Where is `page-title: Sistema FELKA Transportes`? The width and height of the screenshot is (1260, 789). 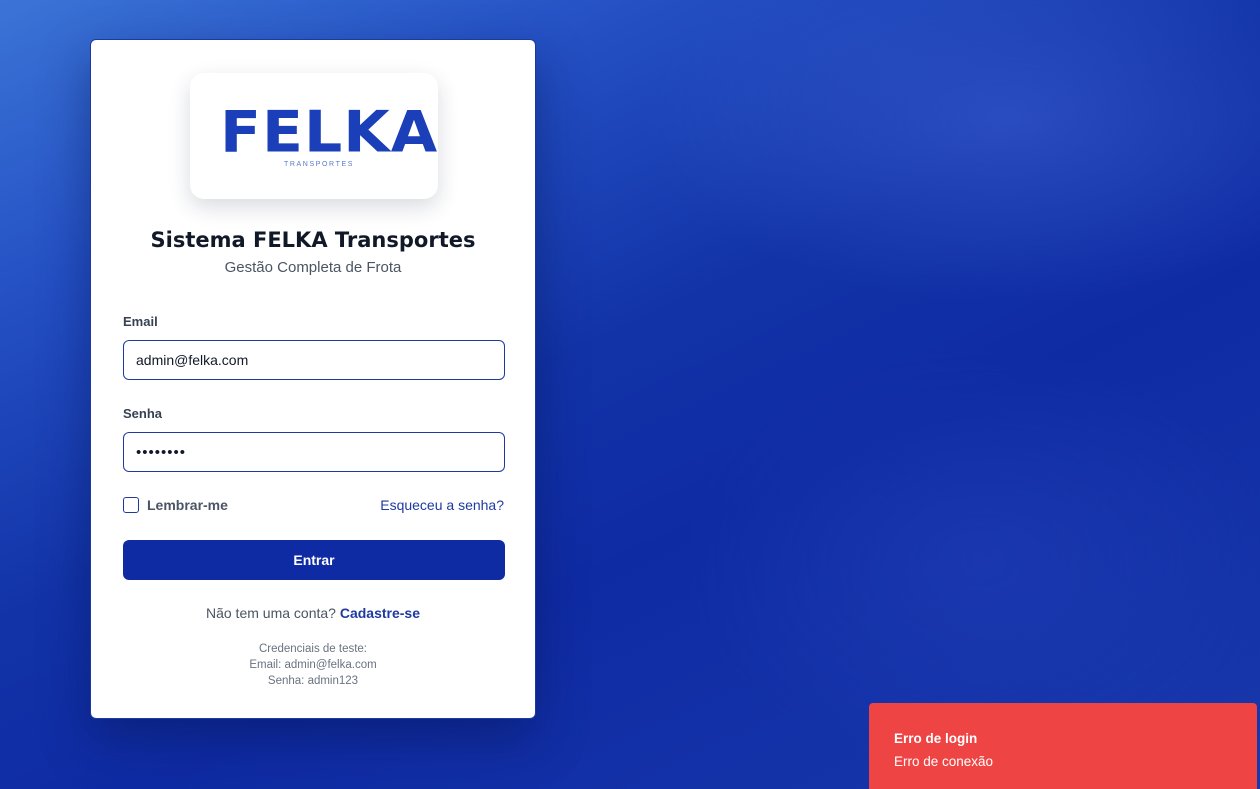 page-title: Sistema FELKA Transportes is located at coordinates (313, 240).